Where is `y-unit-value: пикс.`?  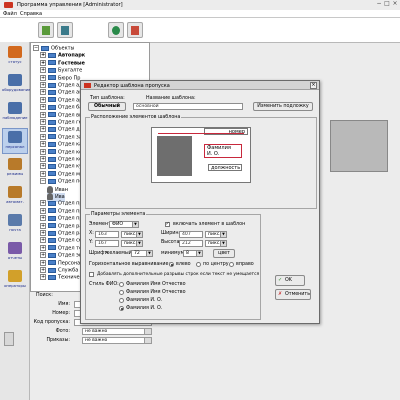 y-unit-value: пикс. is located at coordinates (130, 243).